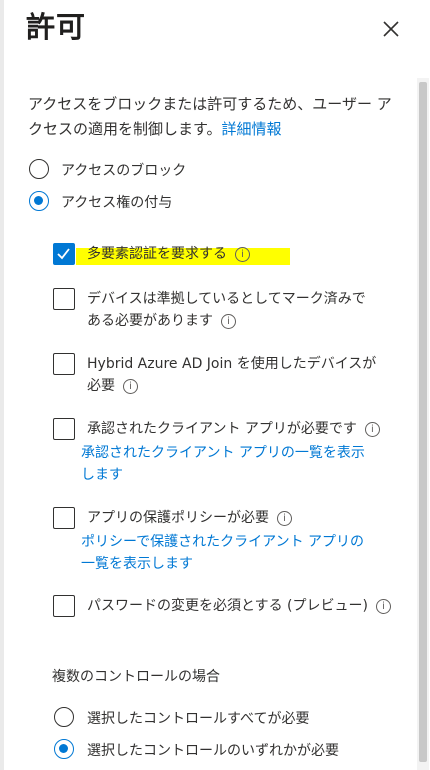 This screenshot has width=430, height=770. What do you see at coordinates (227, 310) in the screenshot?
I see `control-compliant-row: デバイスは準拠しているとしてマーク済みである必要があります i` at bounding box center [227, 310].